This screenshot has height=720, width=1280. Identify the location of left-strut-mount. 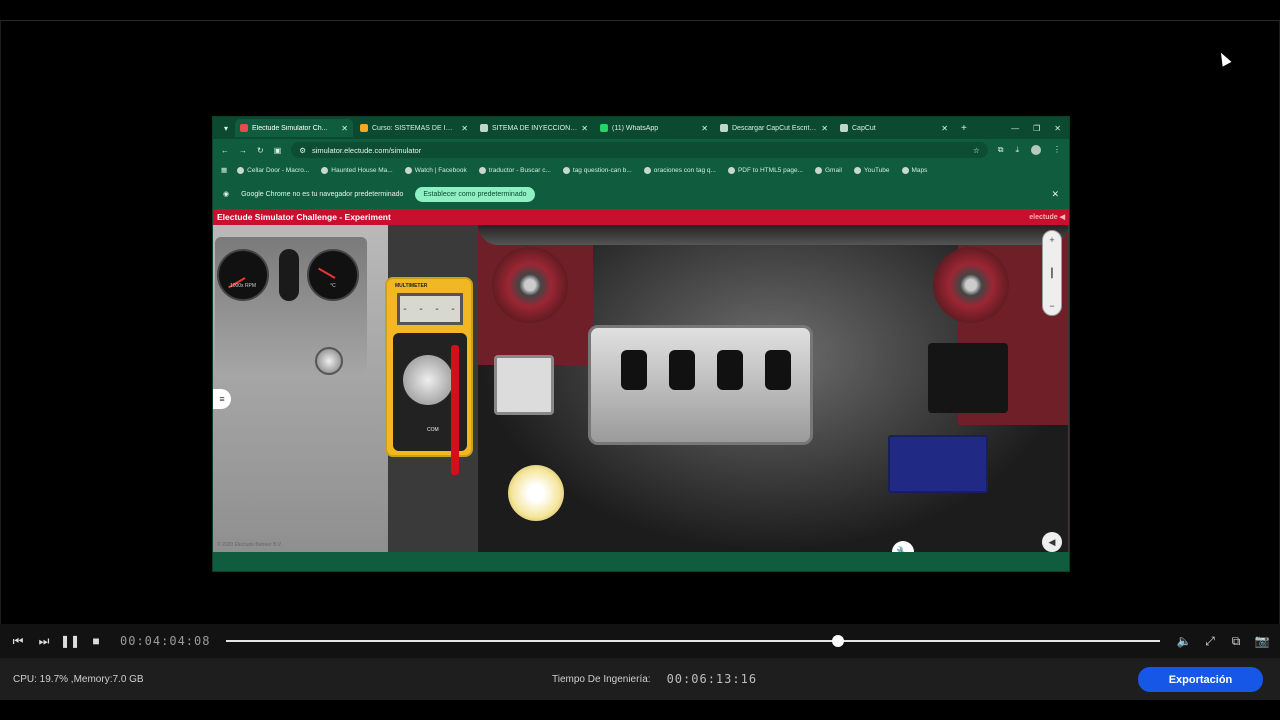
(530, 285).